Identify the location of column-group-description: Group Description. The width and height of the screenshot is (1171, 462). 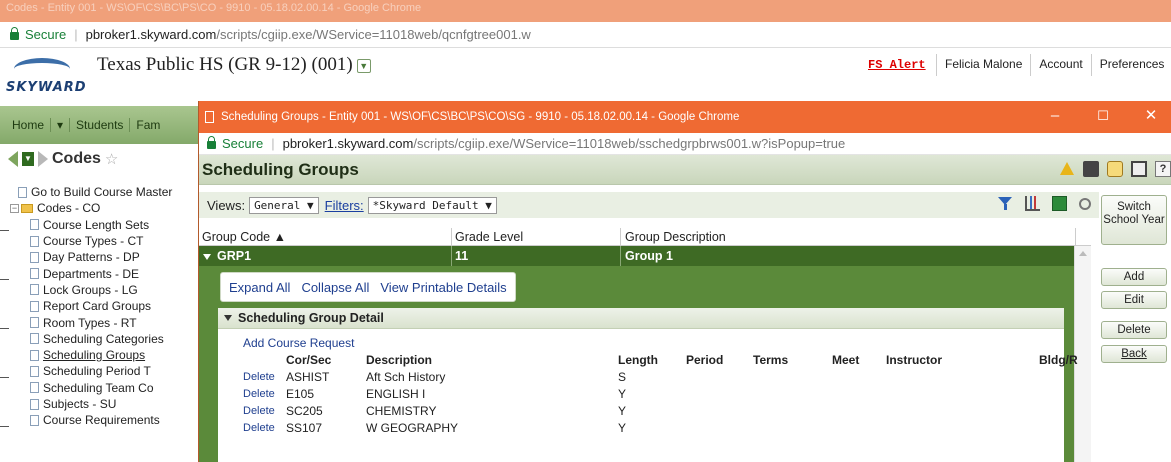
(675, 237).